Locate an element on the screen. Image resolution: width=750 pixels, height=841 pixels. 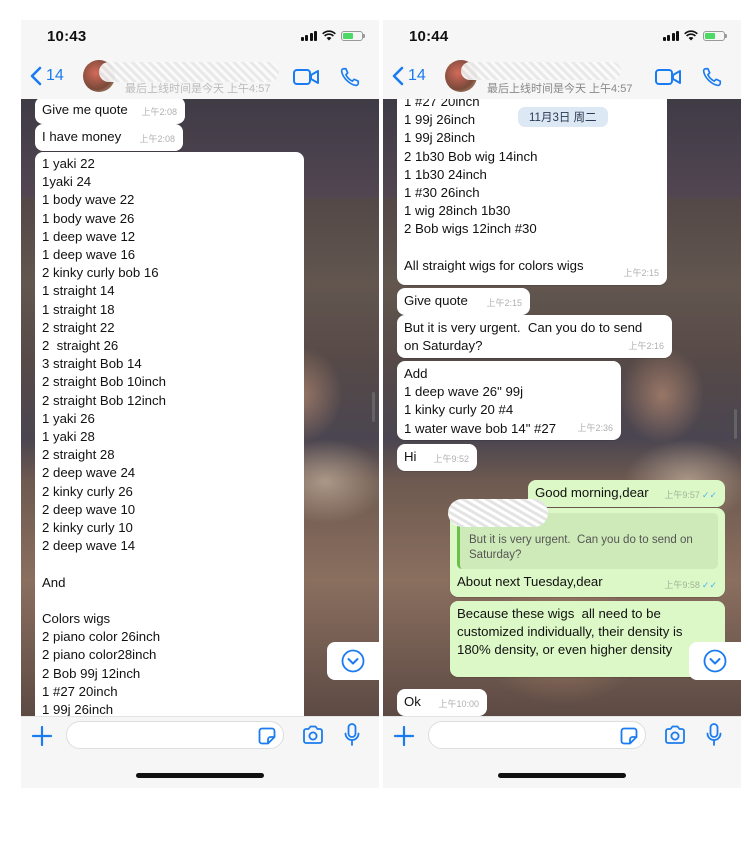
chevron-down-circle-icon is located at coordinates (353, 661).